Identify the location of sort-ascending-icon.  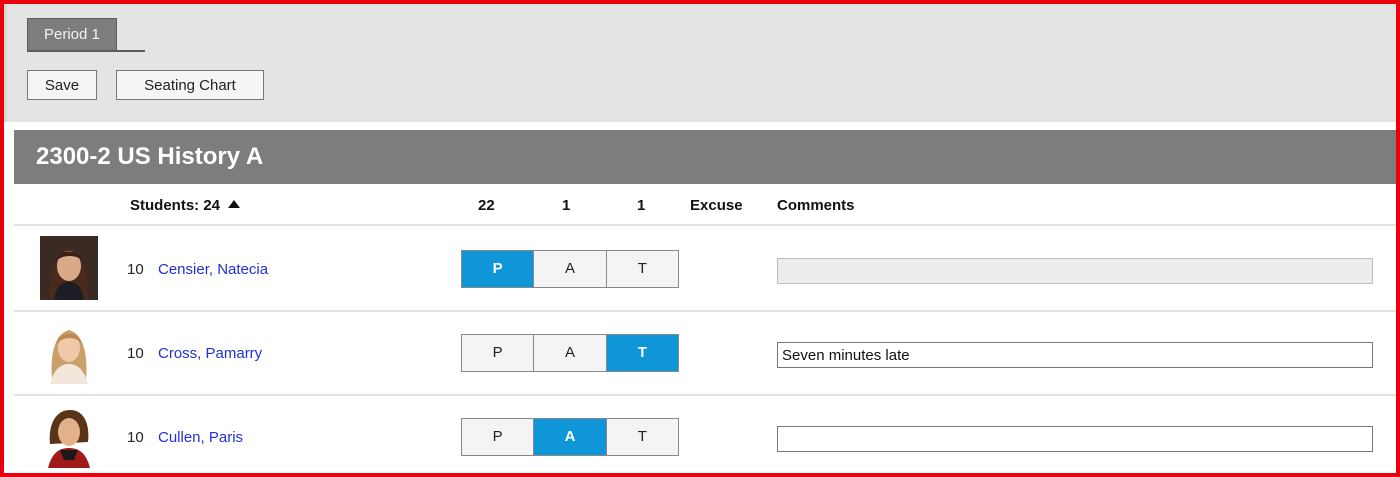
(234, 204).